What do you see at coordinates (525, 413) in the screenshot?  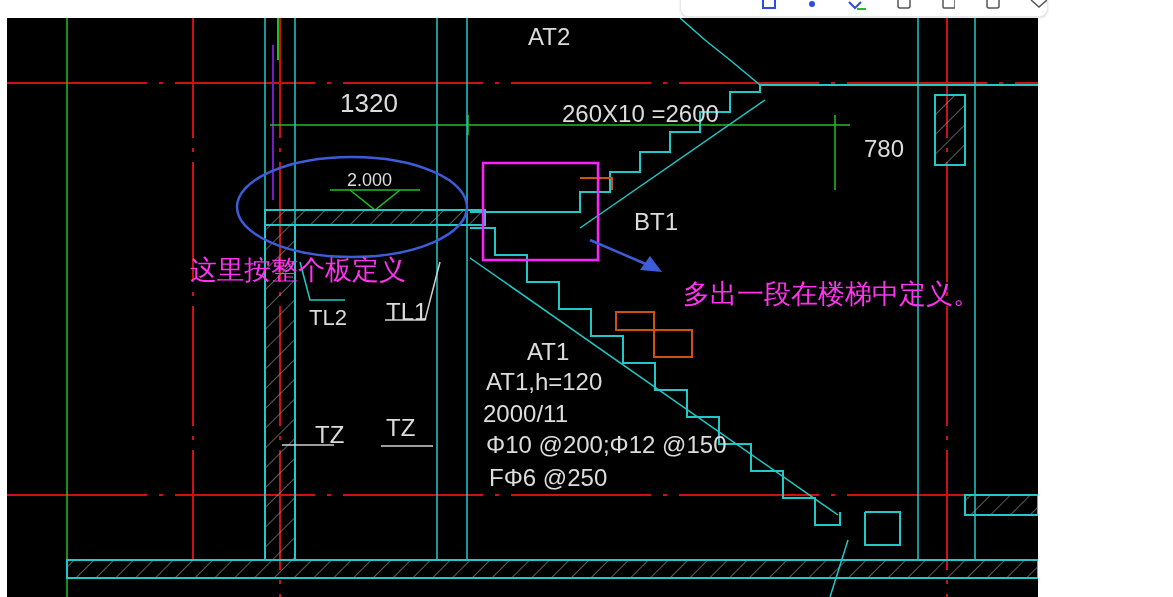 I see `drawing-label: 2000/11` at bounding box center [525, 413].